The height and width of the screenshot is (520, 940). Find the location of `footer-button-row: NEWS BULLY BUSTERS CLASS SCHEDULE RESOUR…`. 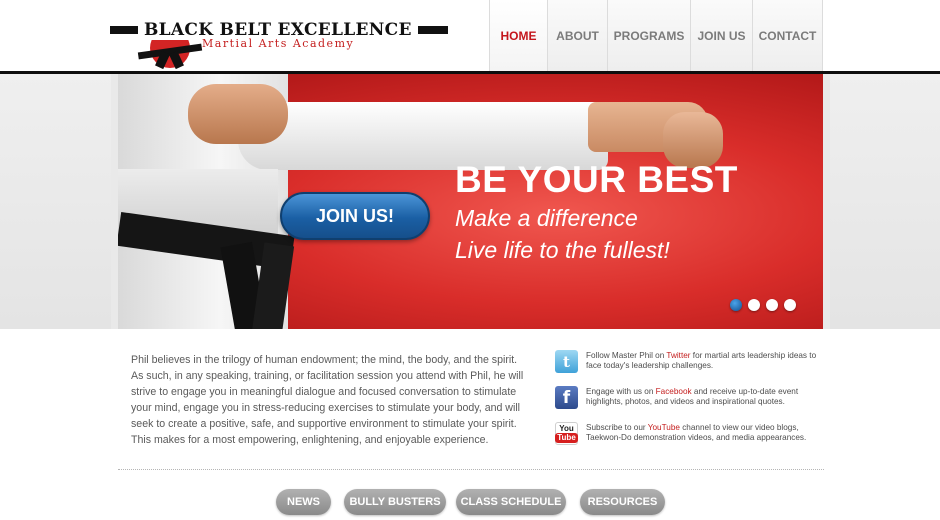

footer-button-row: NEWS BULLY BUSTERS CLASS SCHEDULE RESOUR… is located at coordinates (470, 502).